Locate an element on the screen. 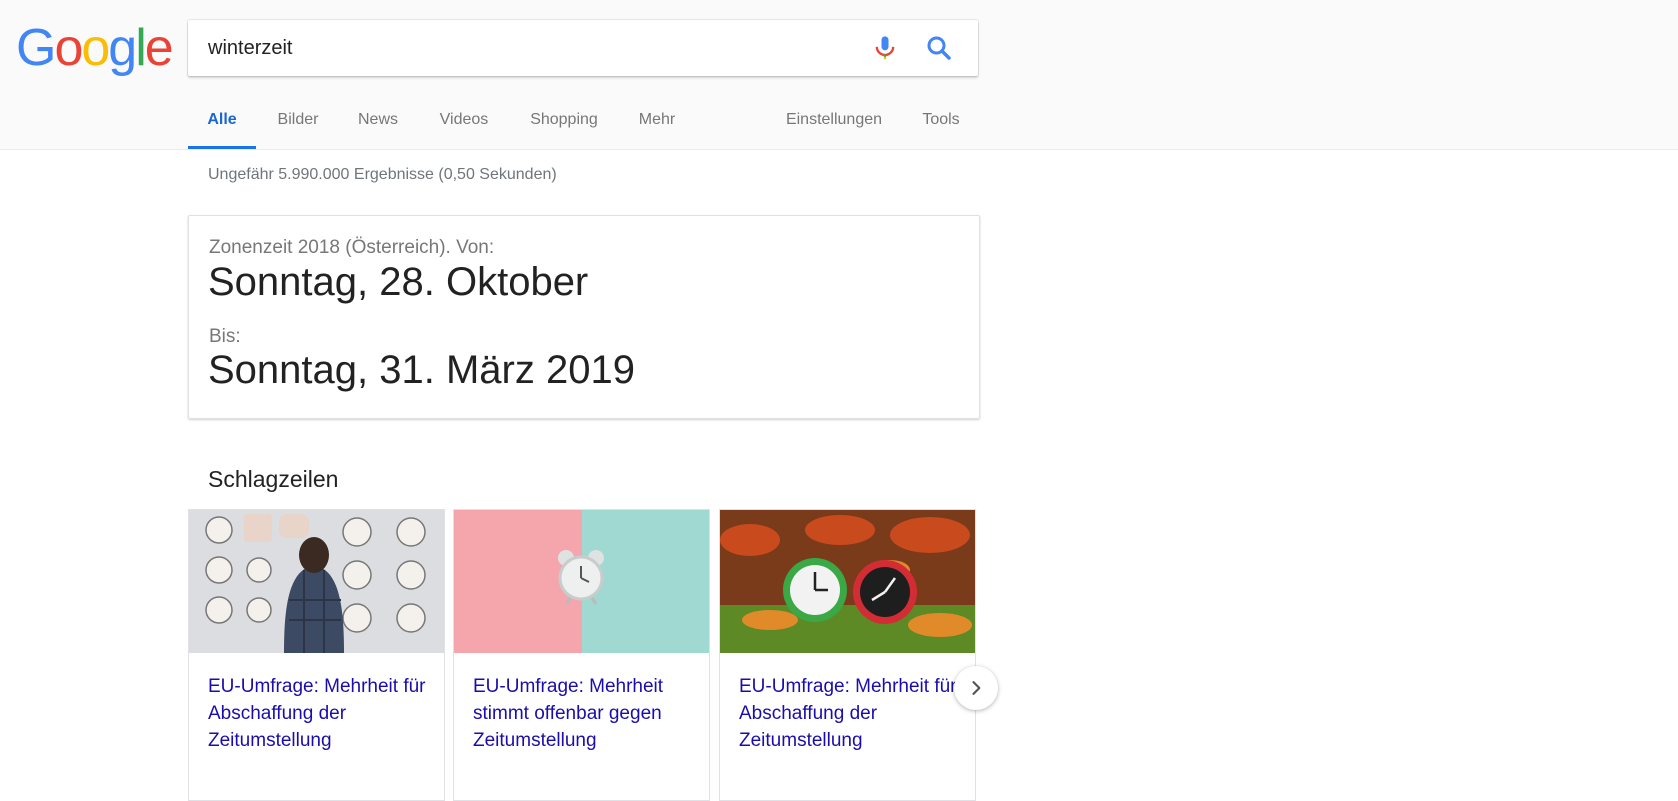 The height and width of the screenshot is (801, 1678). search-box is located at coordinates (583, 48).